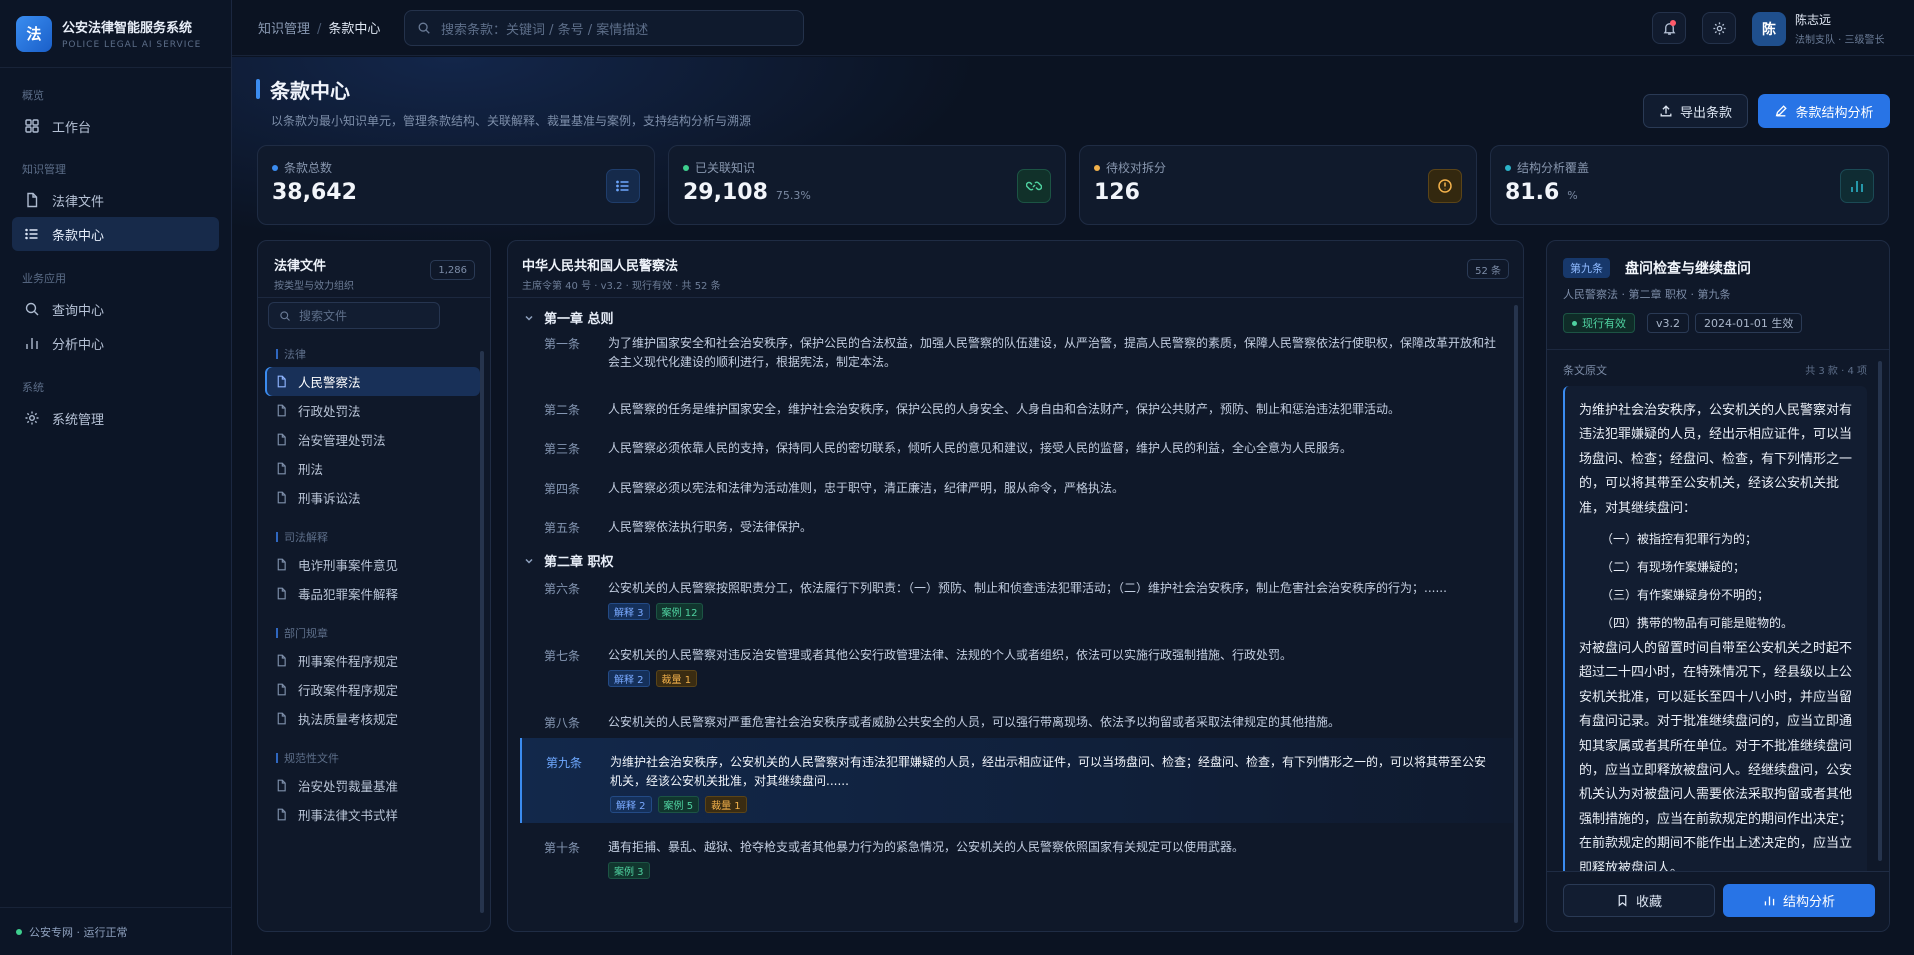  I want to click on nav-item-workbench: 工作台, so click(115, 126).